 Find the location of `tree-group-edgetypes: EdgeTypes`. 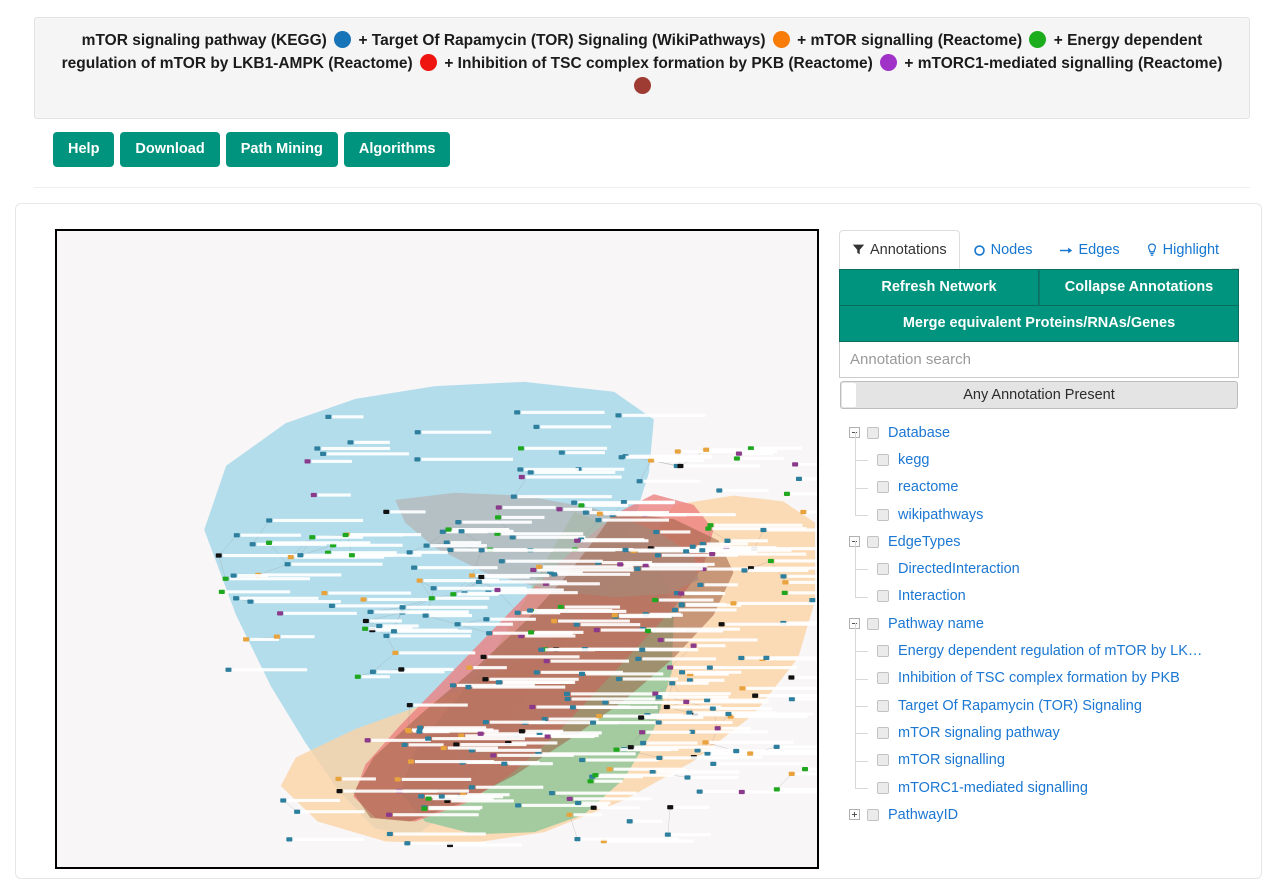

tree-group-edgetypes: EdgeTypes is located at coordinates (1039, 541).